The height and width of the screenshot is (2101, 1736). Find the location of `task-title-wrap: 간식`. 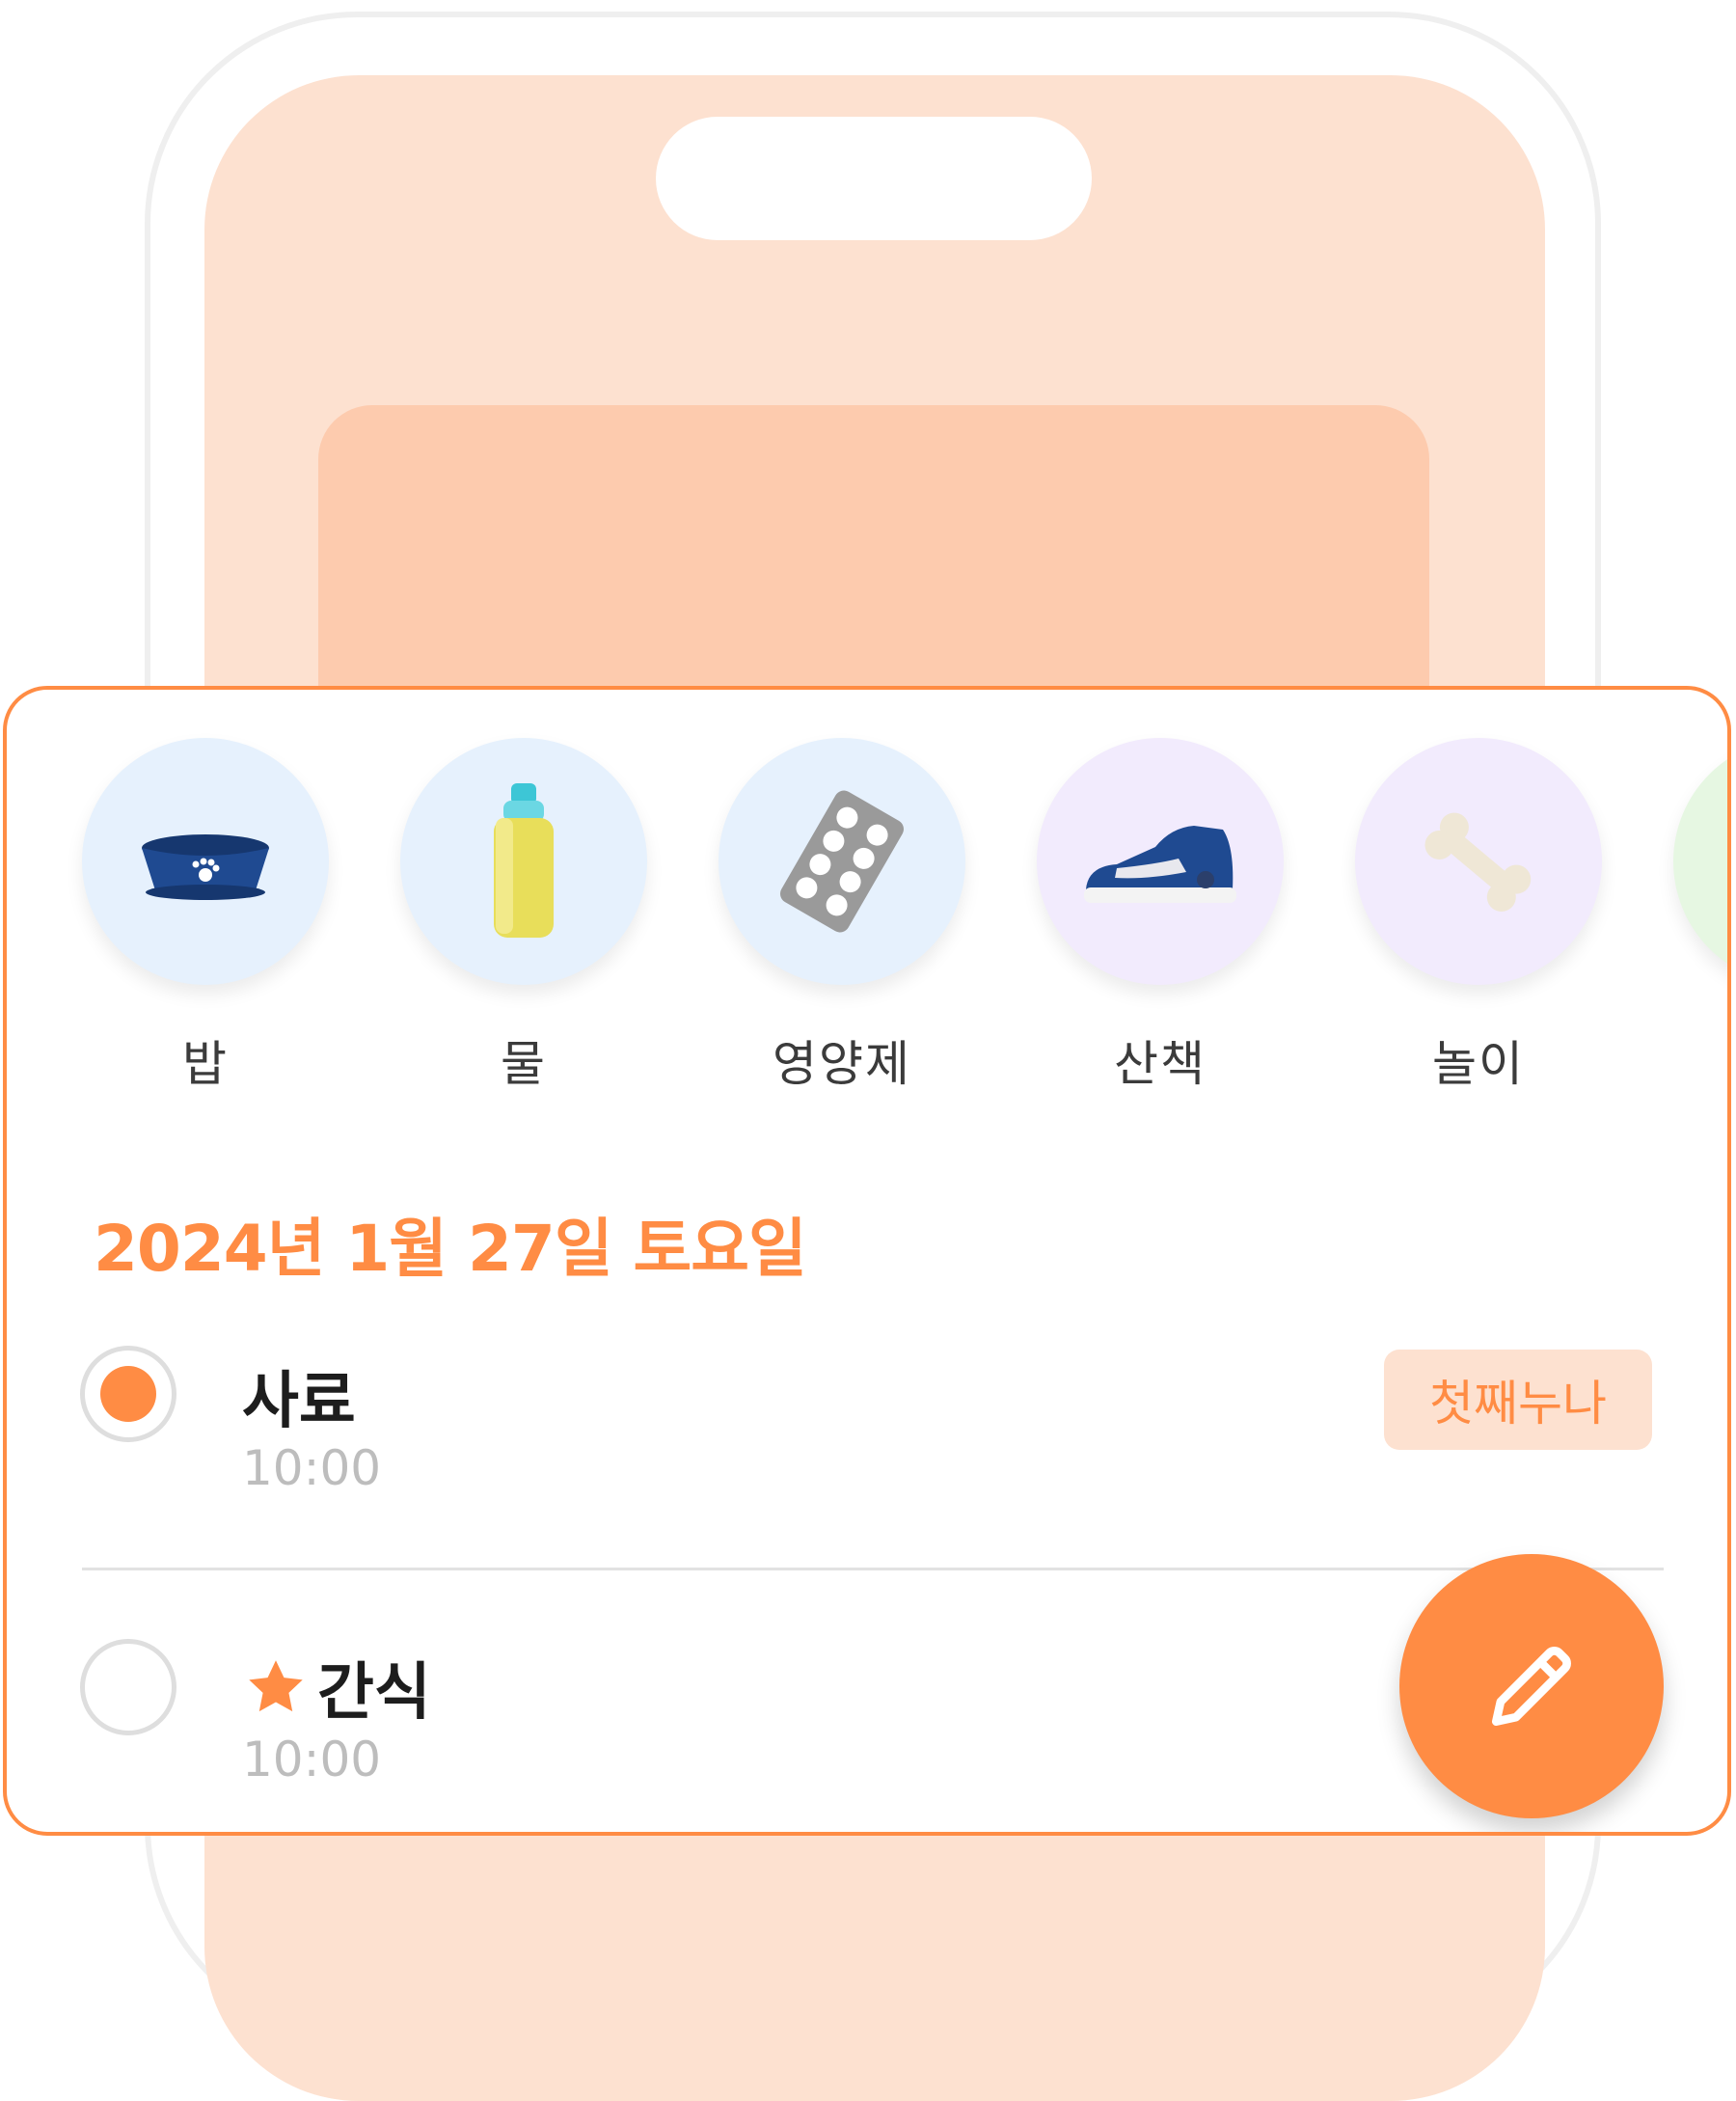

task-title-wrap: 간식 is located at coordinates (337, 1688).